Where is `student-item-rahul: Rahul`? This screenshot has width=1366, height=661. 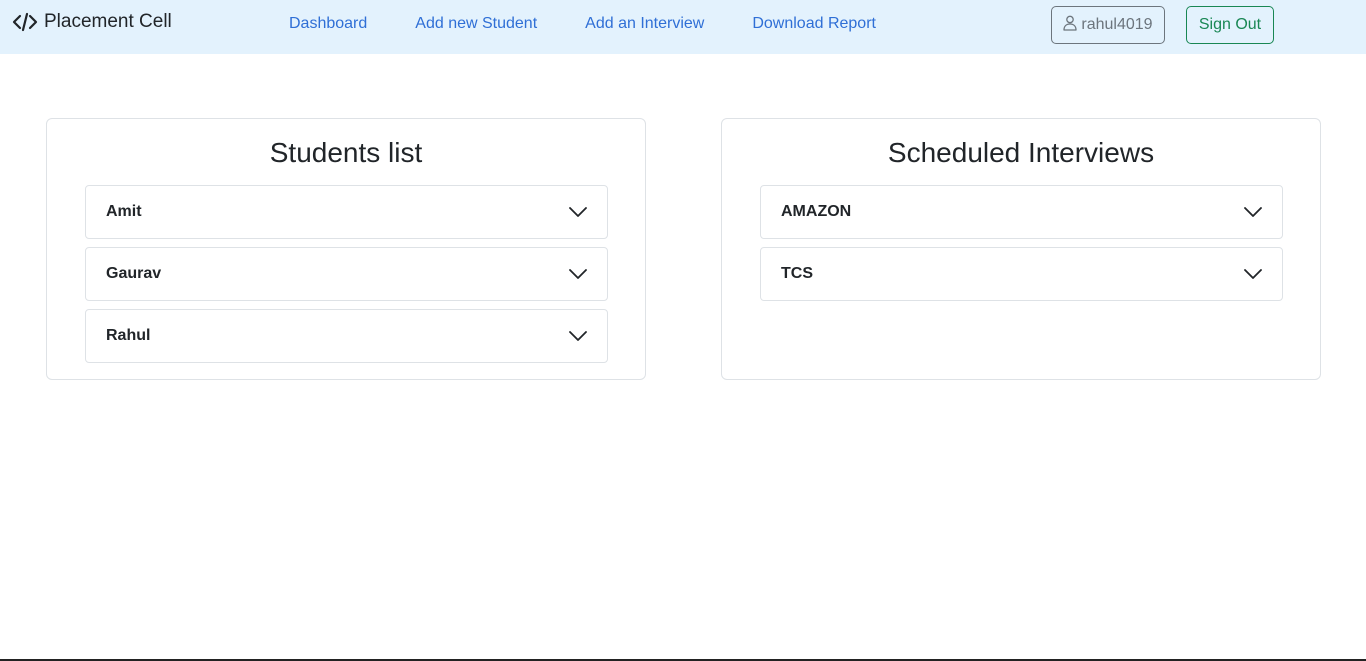 student-item-rahul: Rahul is located at coordinates (346, 336).